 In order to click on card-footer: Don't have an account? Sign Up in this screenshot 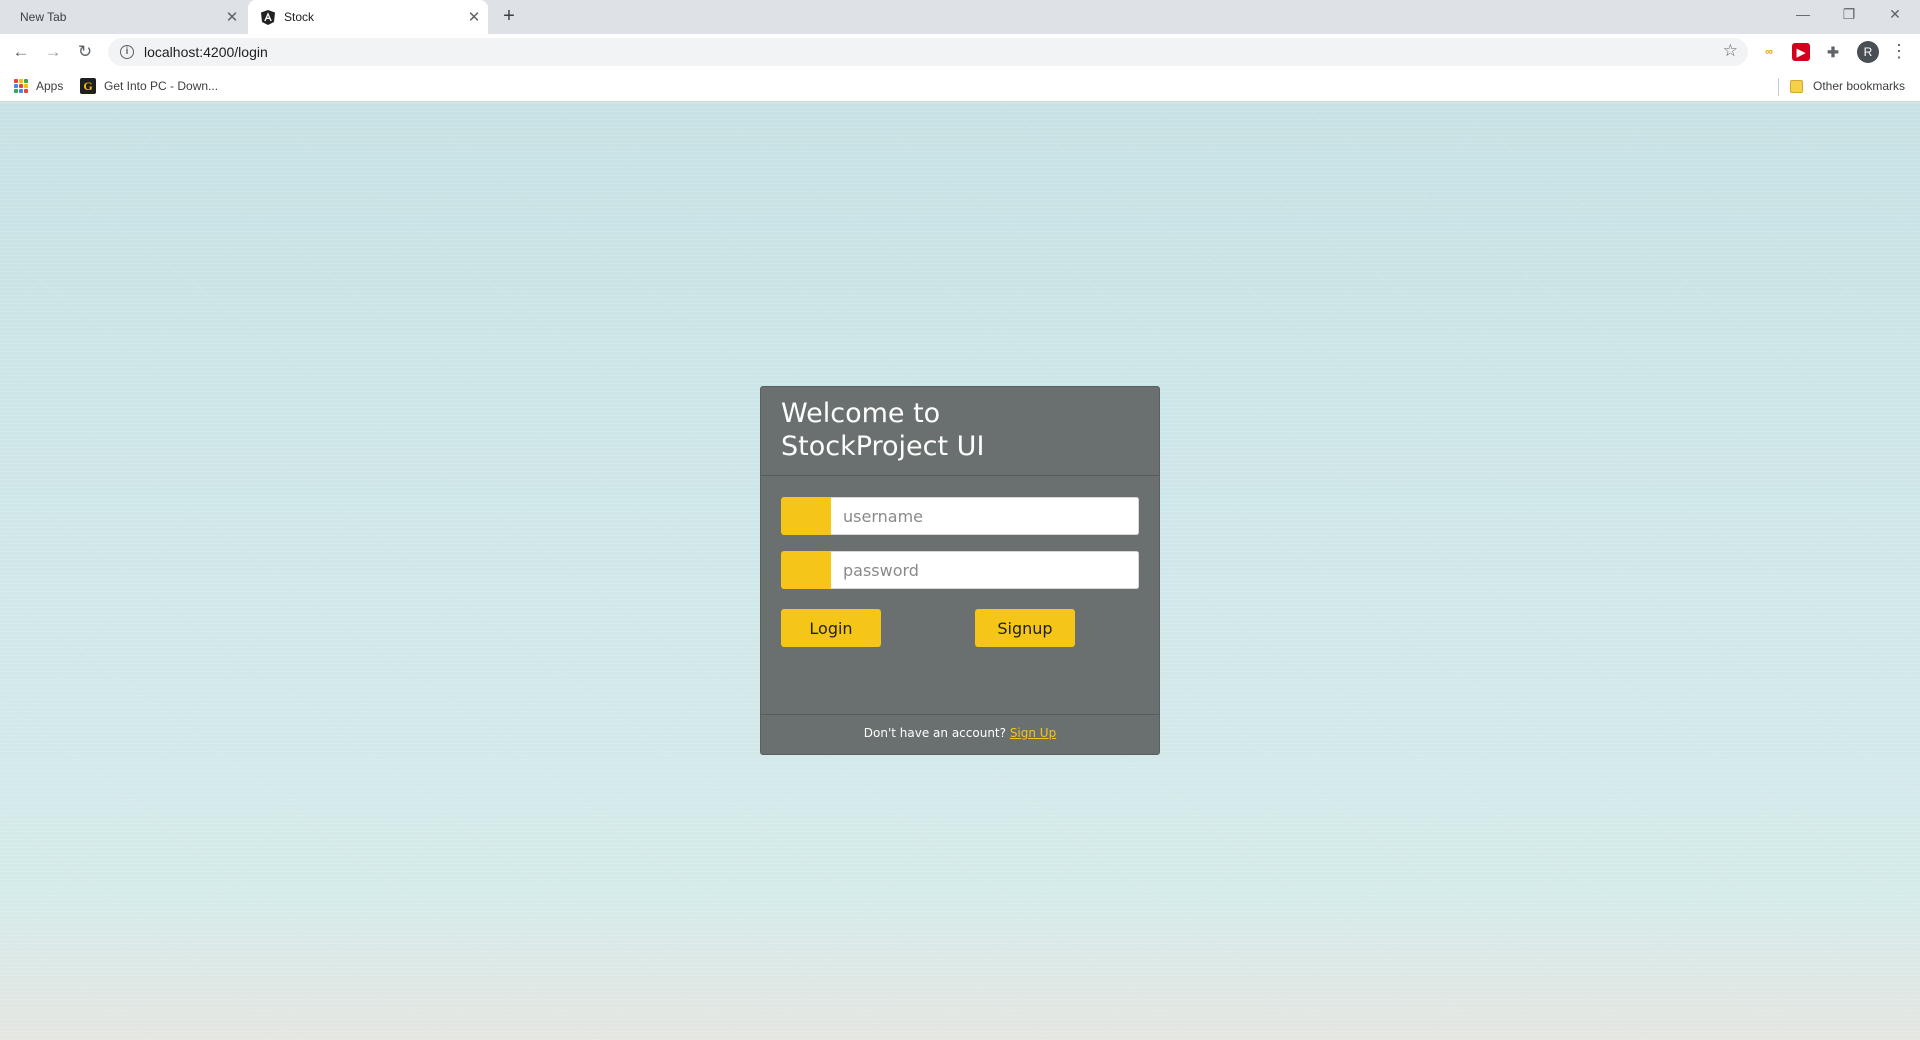, I will do `click(960, 733)`.